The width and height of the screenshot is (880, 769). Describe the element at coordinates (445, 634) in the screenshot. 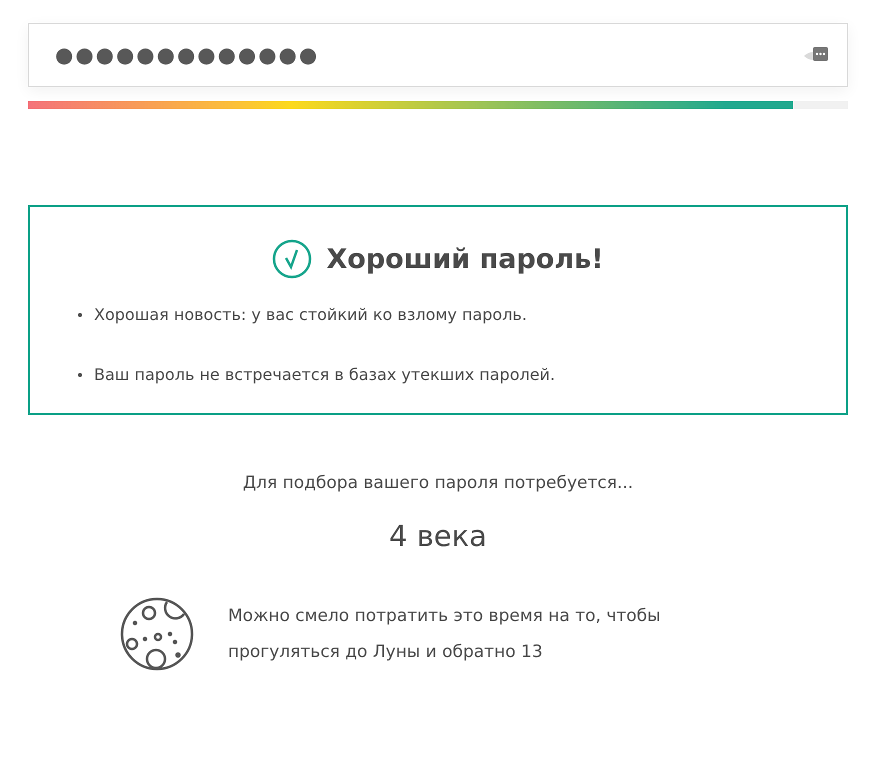

I see `comparison-text: Можно смело потратить это время на то, чтобы прогуляться до Луны и обратно 13` at that location.